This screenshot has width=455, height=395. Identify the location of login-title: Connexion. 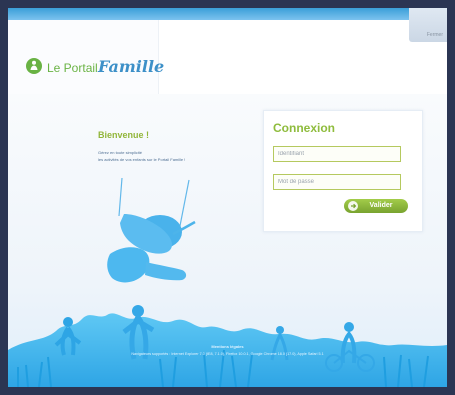
(304, 128).